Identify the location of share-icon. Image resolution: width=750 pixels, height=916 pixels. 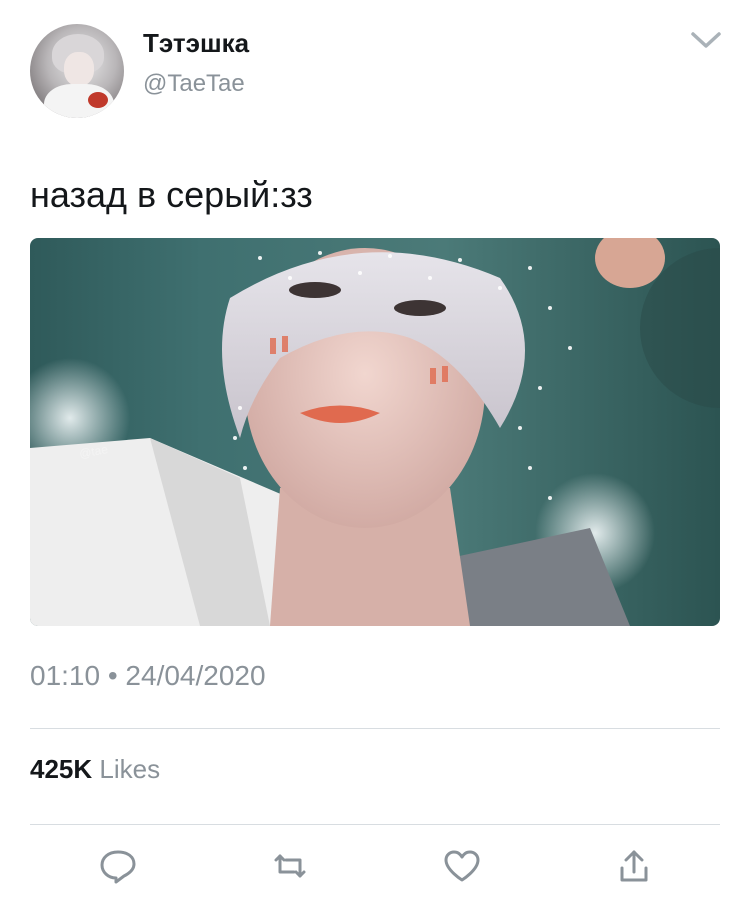
(634, 868).